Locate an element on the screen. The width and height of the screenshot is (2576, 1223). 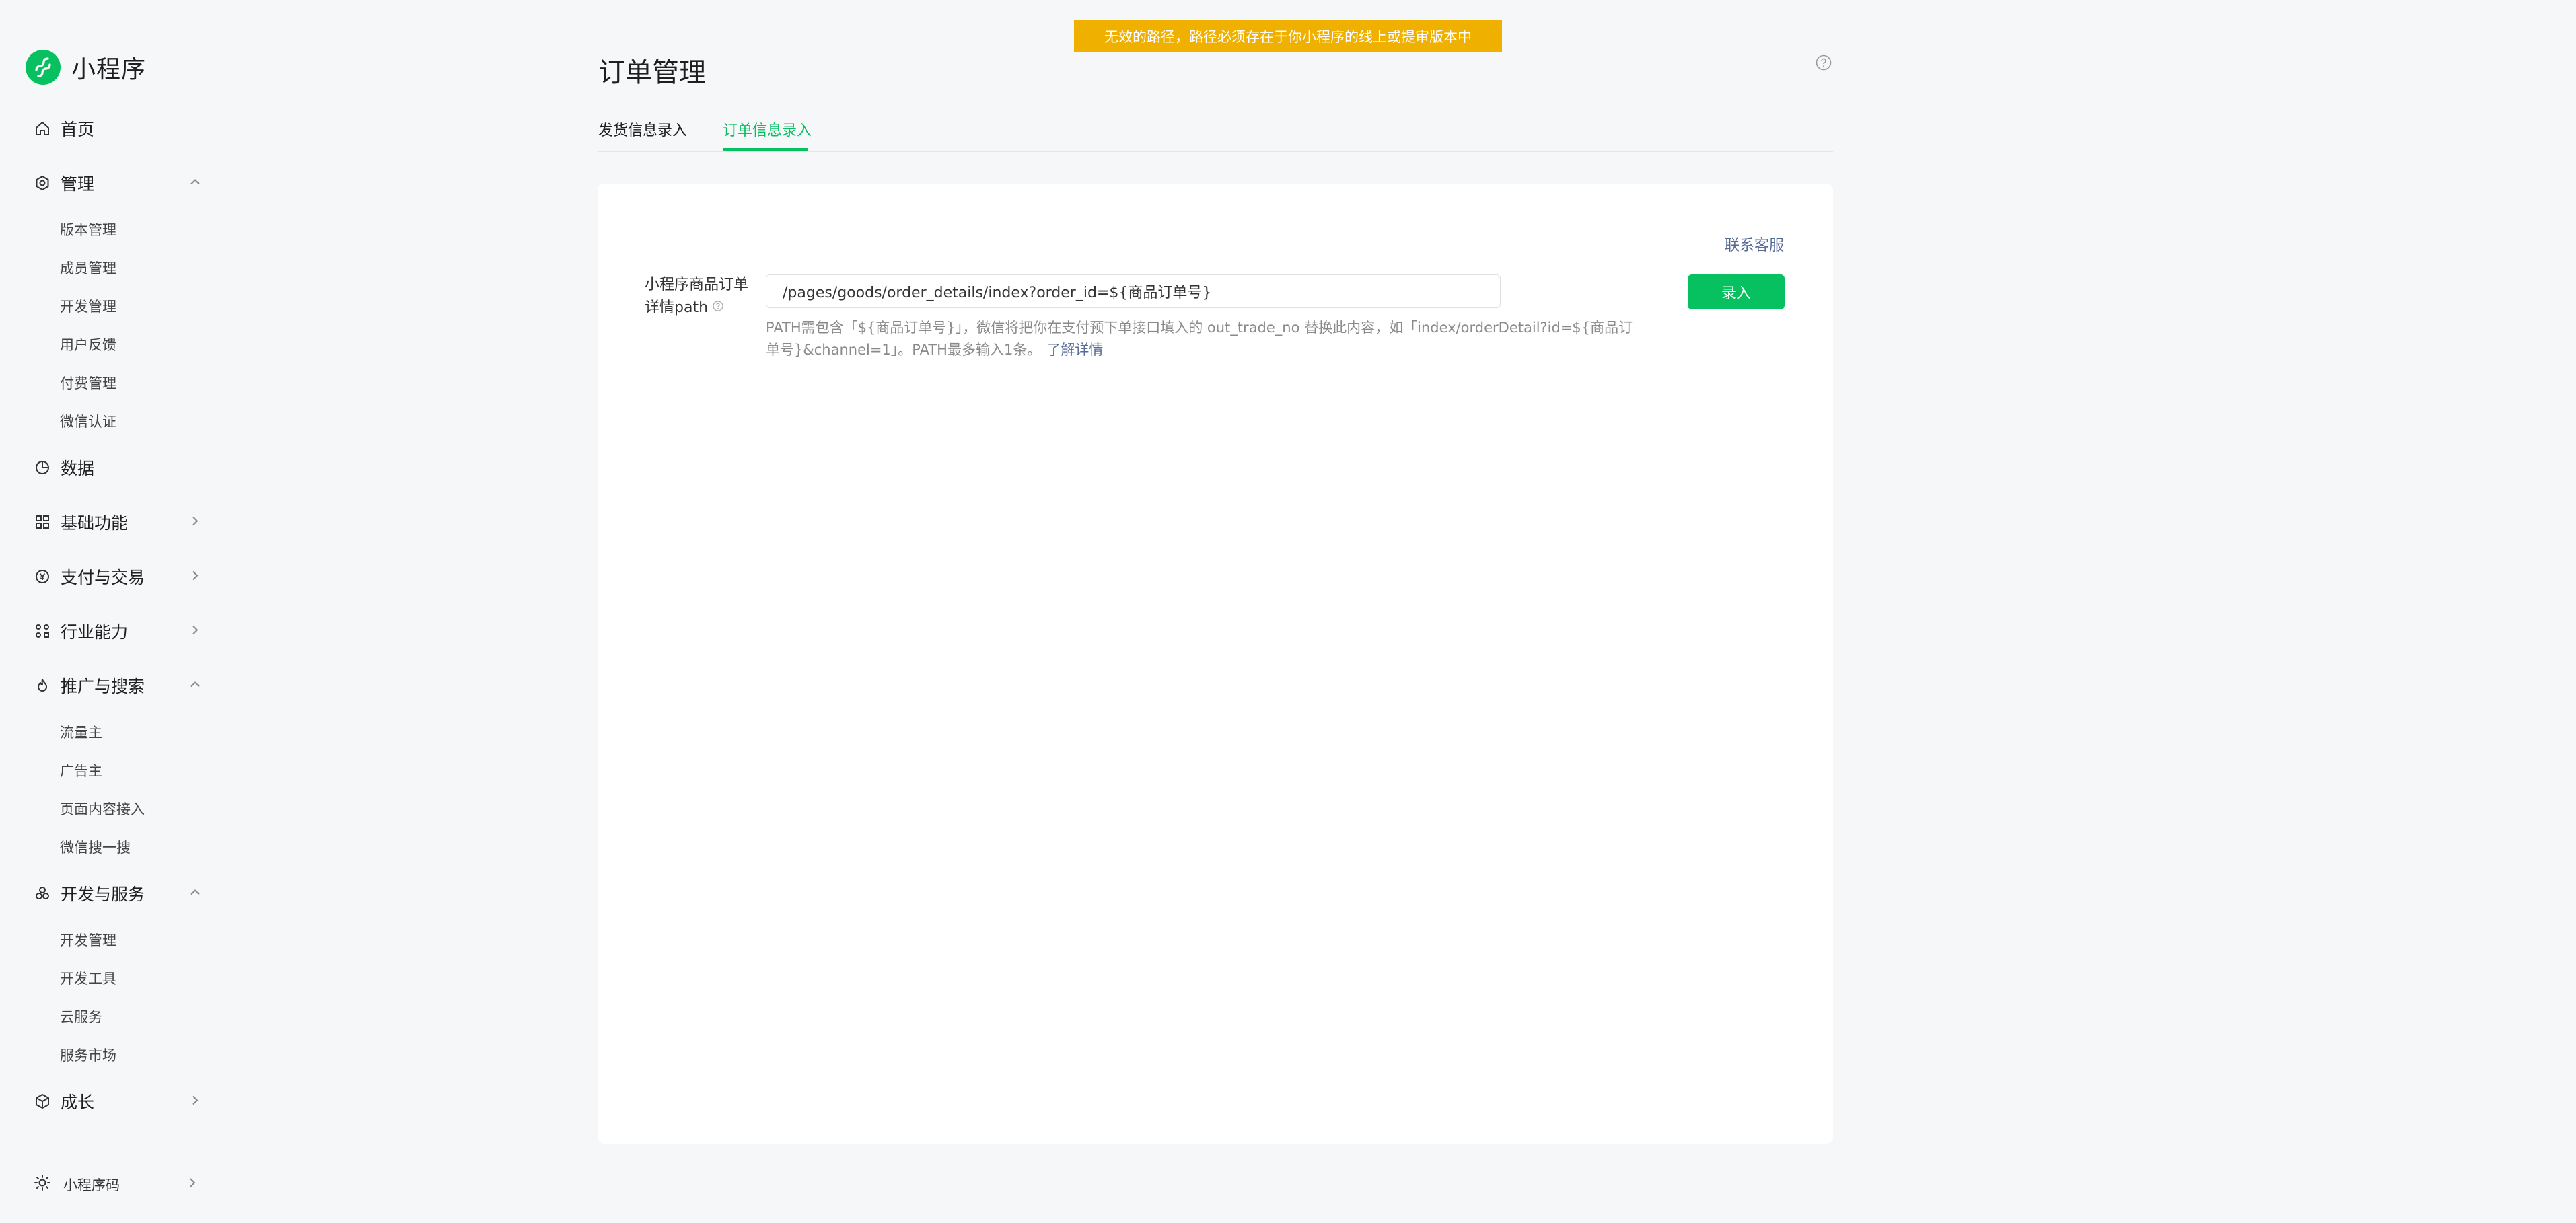
settings-icon is located at coordinates (42, 183).